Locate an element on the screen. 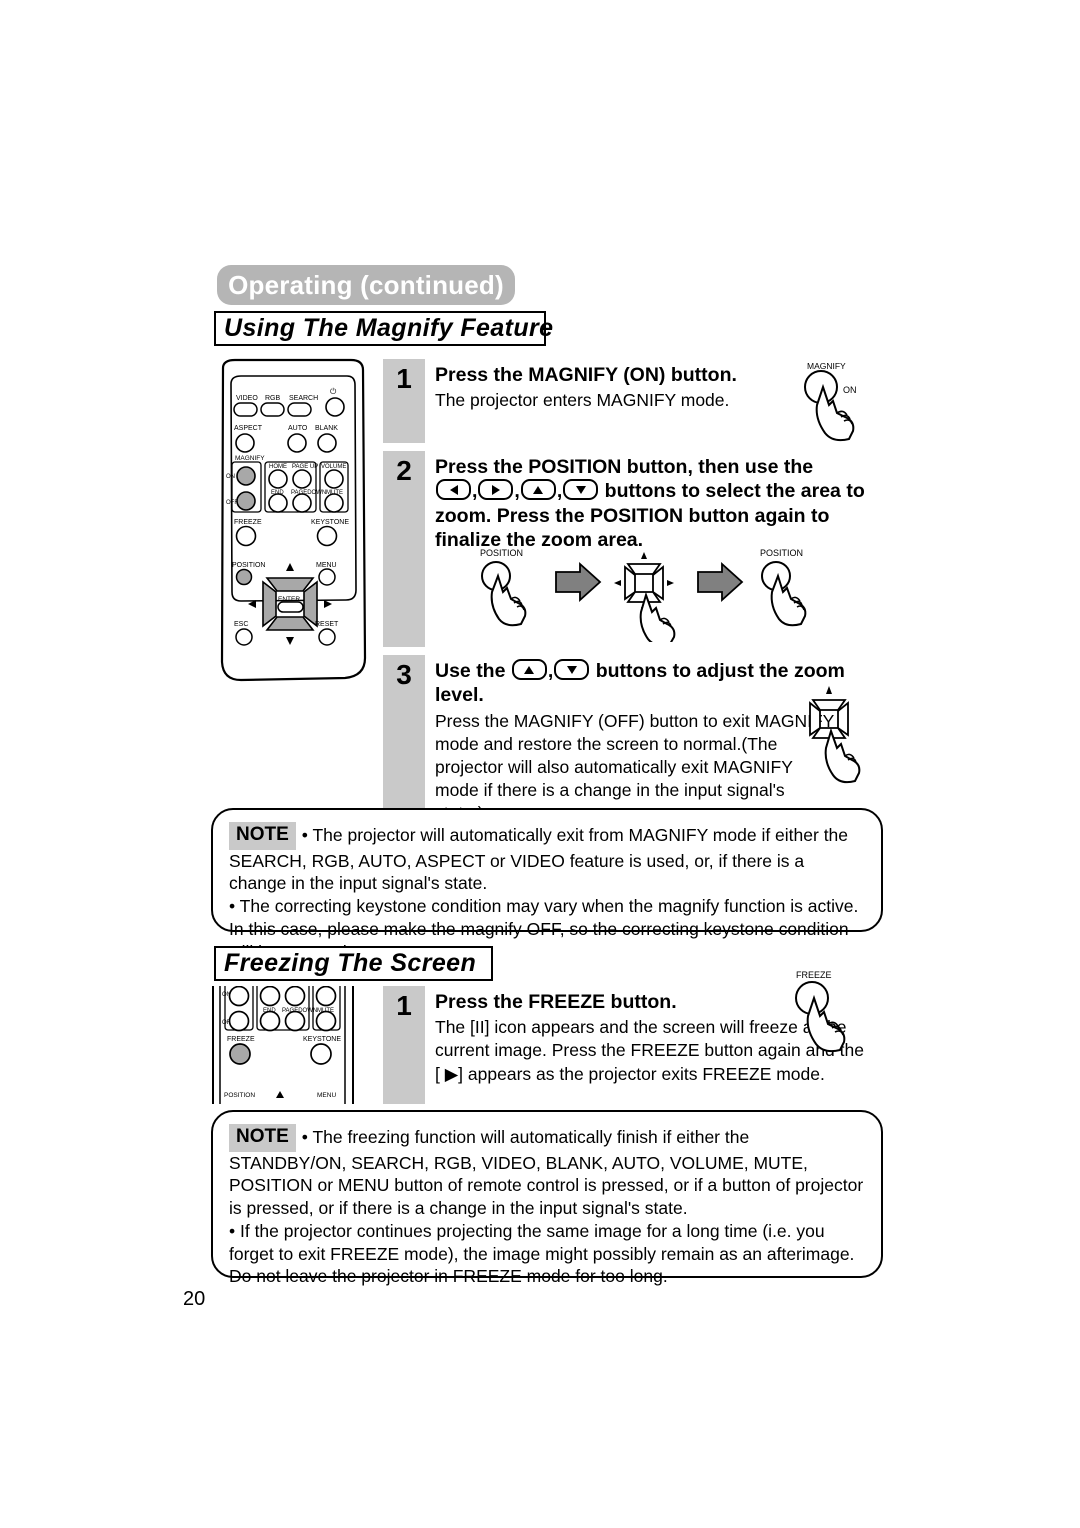  svg-text: SEARCH is located at coordinates (303, 398).